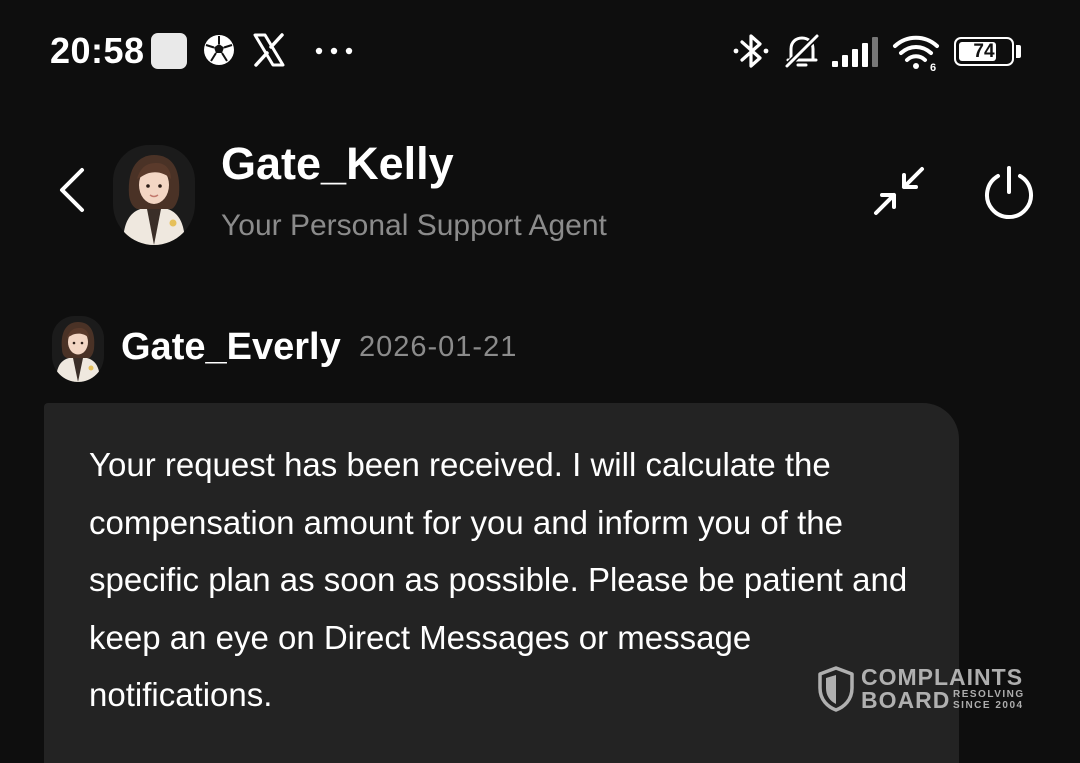 This screenshot has height=763, width=1080. What do you see at coordinates (836, 689) in the screenshot?
I see `shield-icon` at bounding box center [836, 689].